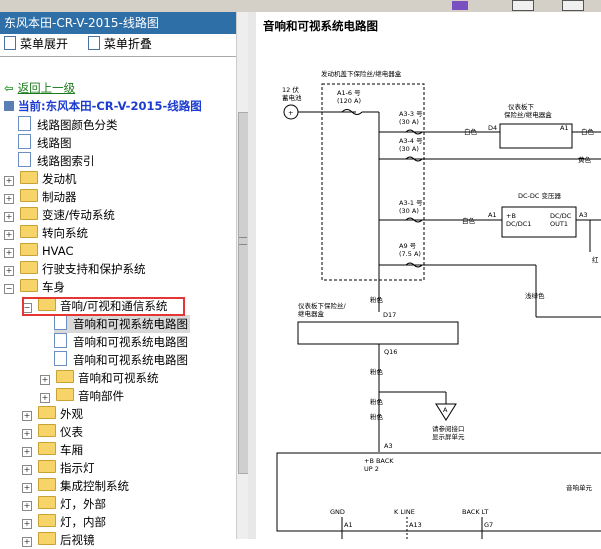 Image resolution: width=601 pixels, height=549 pixels. Describe the element at coordinates (59, 215) in the screenshot. I see `tree-item-transmission: + 变速/传动系统` at that location.